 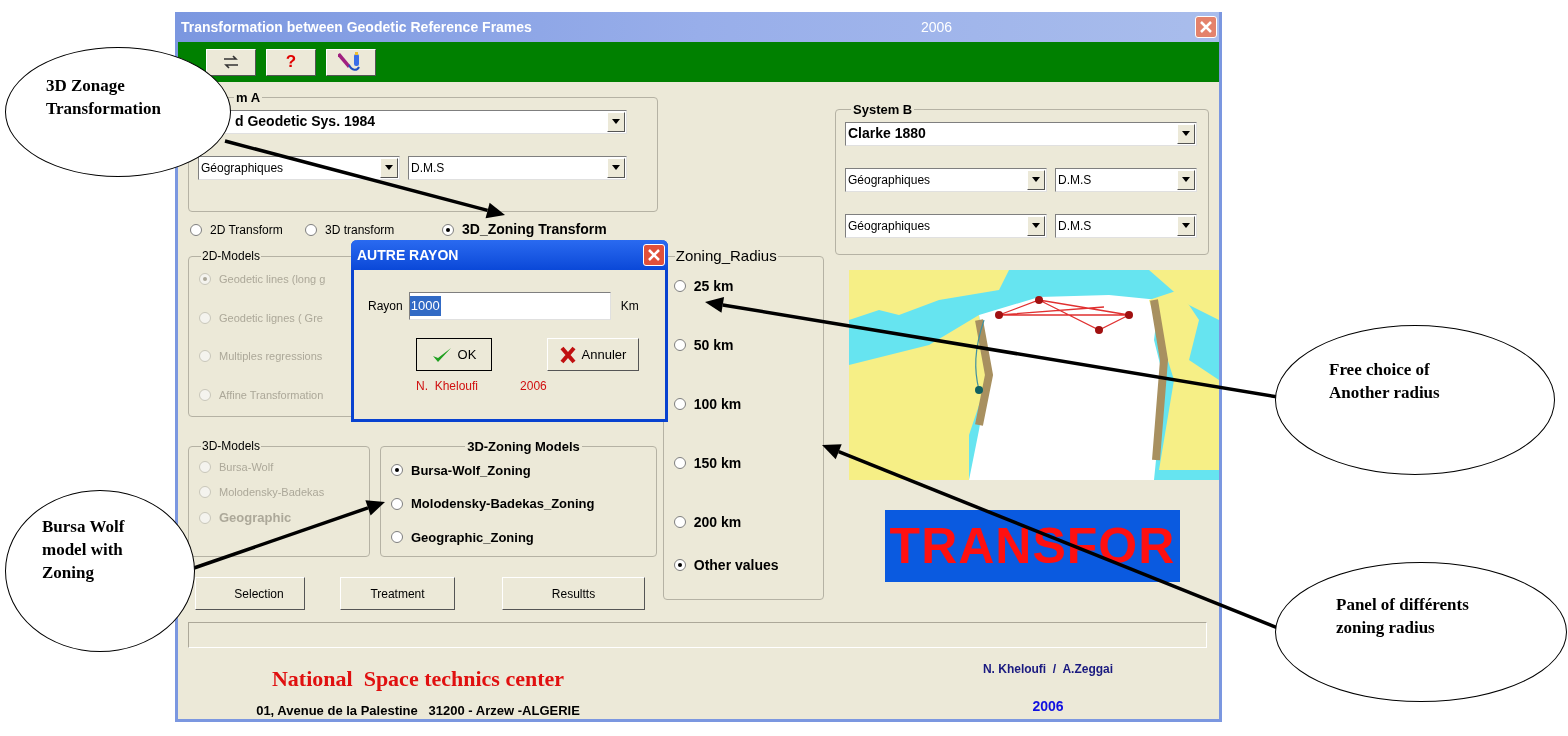 What do you see at coordinates (1048, 669) in the screenshot?
I see `authors-text: N. Kheloufi / A.Zeggai` at bounding box center [1048, 669].